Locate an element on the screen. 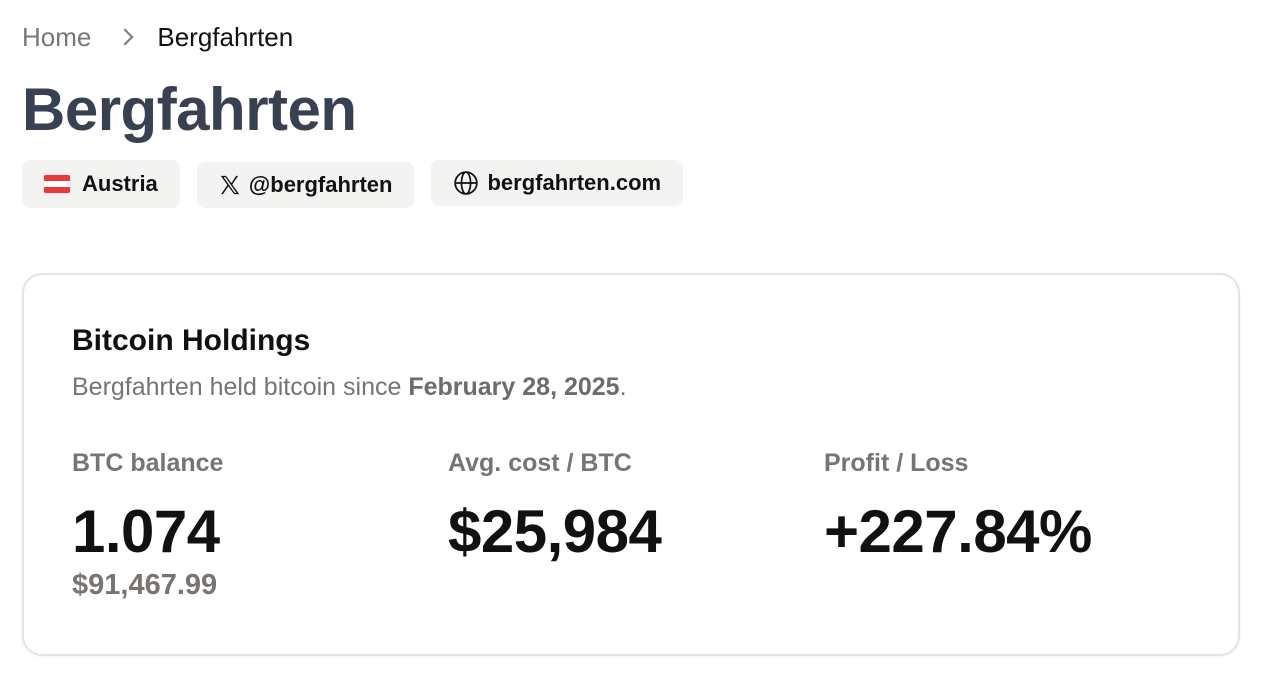 Image resolution: width=1268 pixels, height=680 pixels. chevron-right-icon is located at coordinates (125, 37).